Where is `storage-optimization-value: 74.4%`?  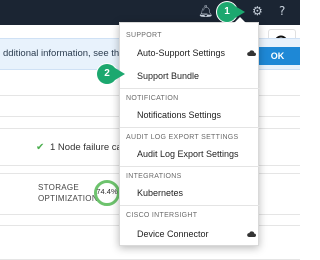 storage-optimization-value: 74.4% is located at coordinates (107, 191).